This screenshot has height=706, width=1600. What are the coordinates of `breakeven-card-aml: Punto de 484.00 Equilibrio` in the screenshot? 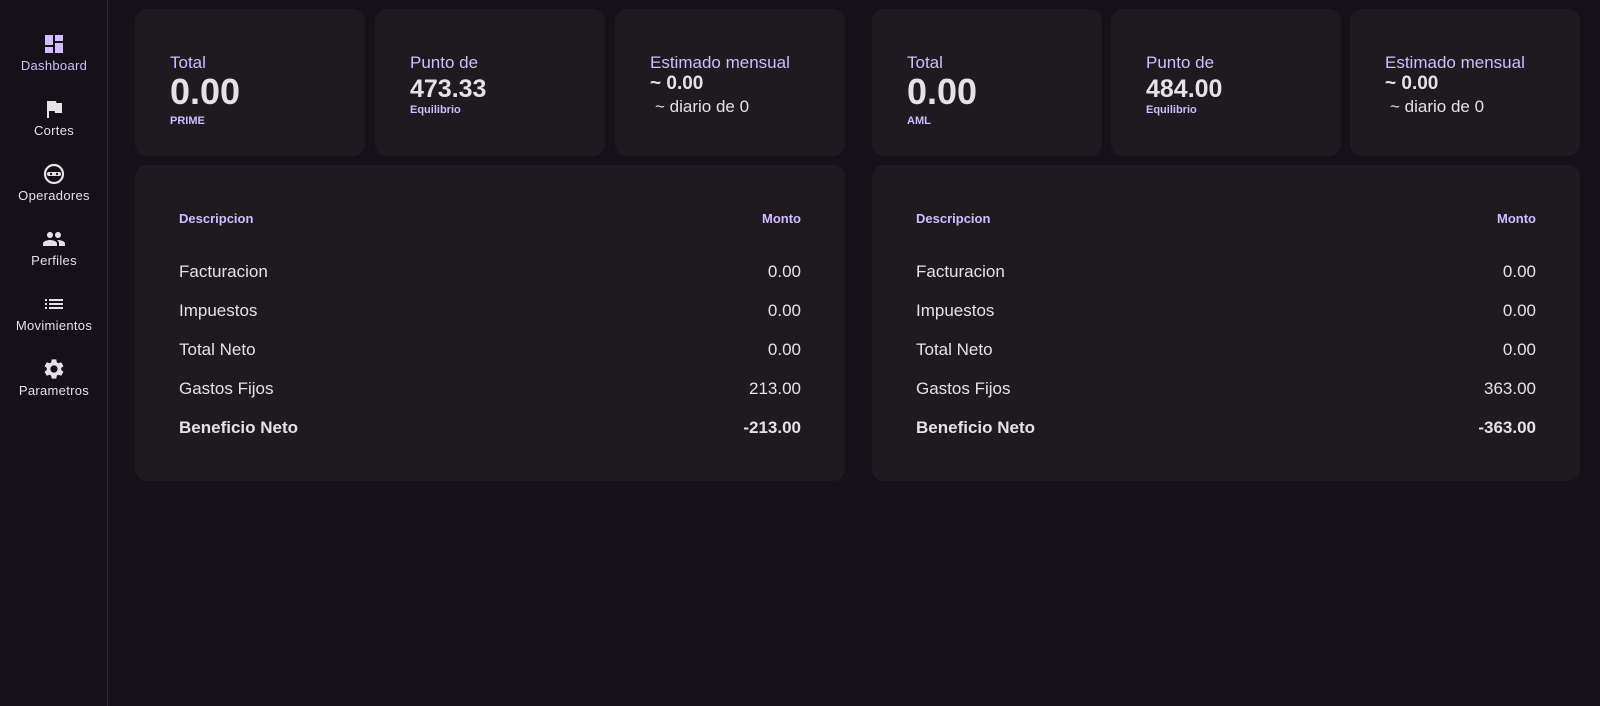 It's located at (1226, 82).